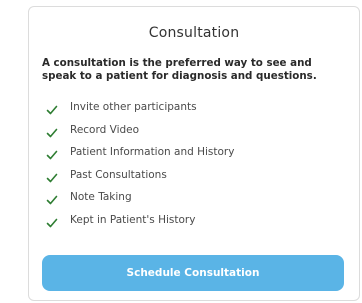  What do you see at coordinates (140, 197) in the screenshot?
I see `feature-item: Note Taking` at bounding box center [140, 197].